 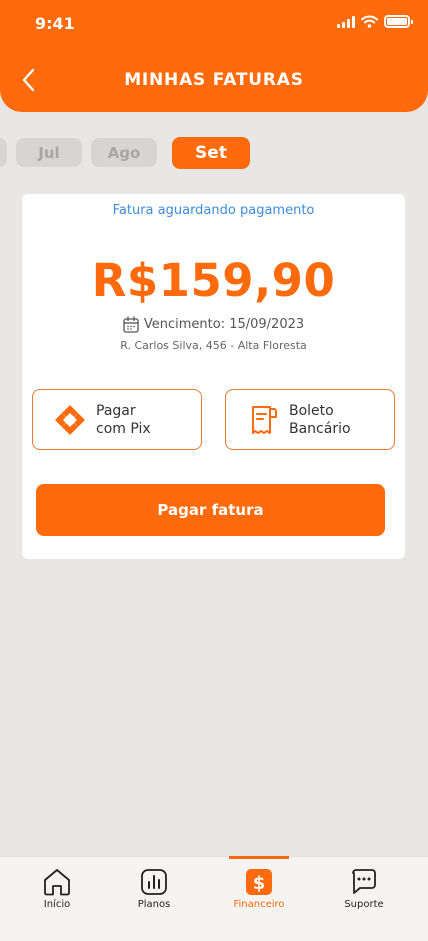 What do you see at coordinates (154, 904) in the screenshot?
I see `nav-label-planos: Planos` at bounding box center [154, 904].